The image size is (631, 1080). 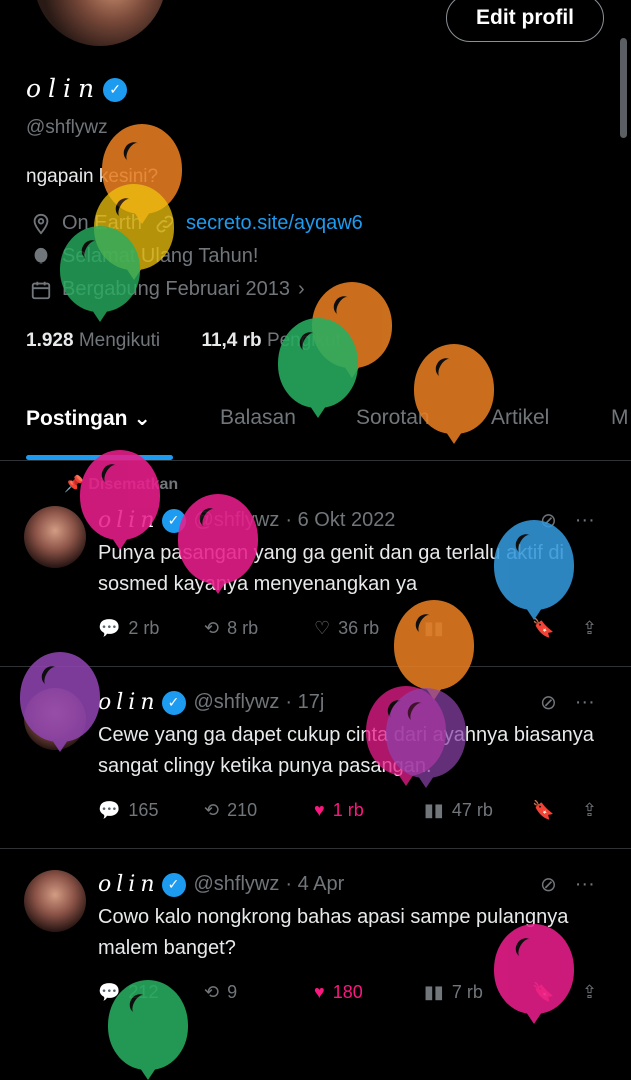 I want to click on like-button: ♥ 180, so click(x=338, y=992).